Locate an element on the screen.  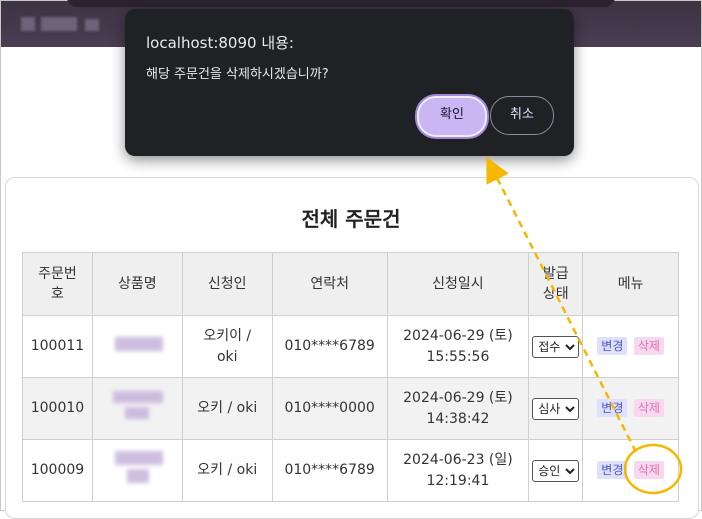
header-order-no: 주문번호 is located at coordinates (57, 284).